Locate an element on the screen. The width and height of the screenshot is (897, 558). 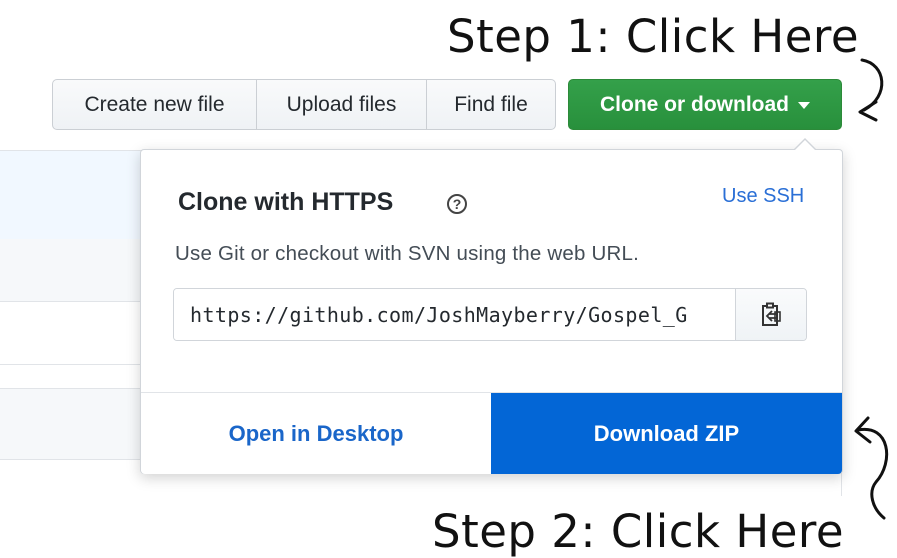
caret-down-icon is located at coordinates (804, 105).